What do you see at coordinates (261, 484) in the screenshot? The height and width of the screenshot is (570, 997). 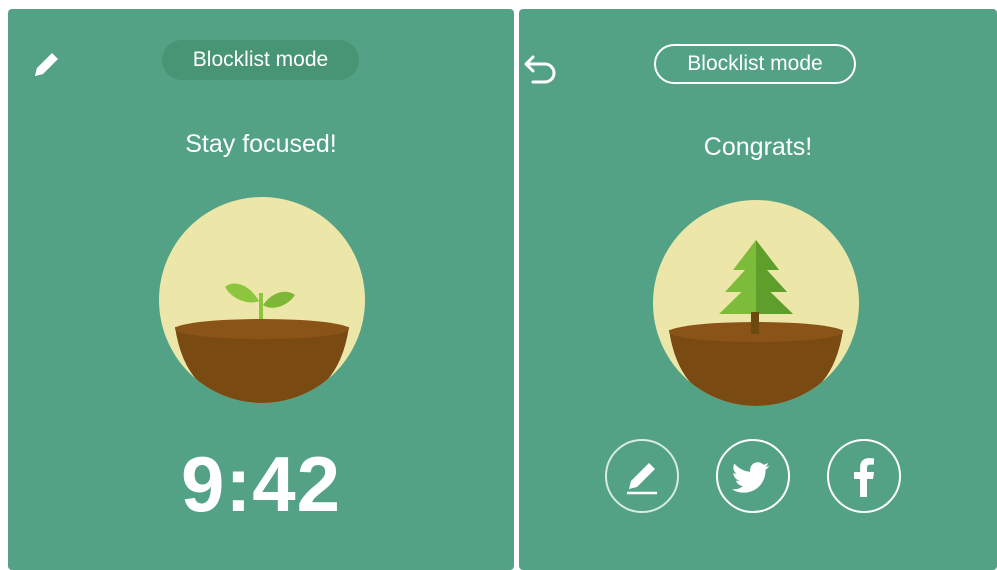 I see `countdown-timer: 9:42` at bounding box center [261, 484].